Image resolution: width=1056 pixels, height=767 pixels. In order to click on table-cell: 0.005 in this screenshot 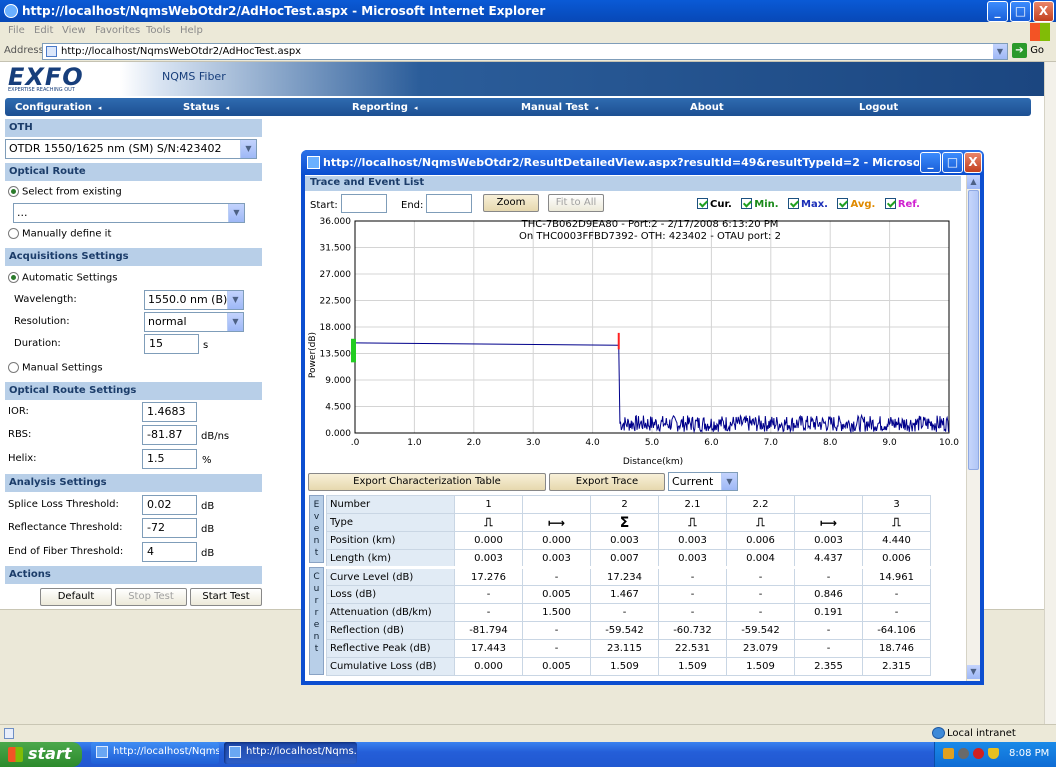, I will do `click(556, 594)`.